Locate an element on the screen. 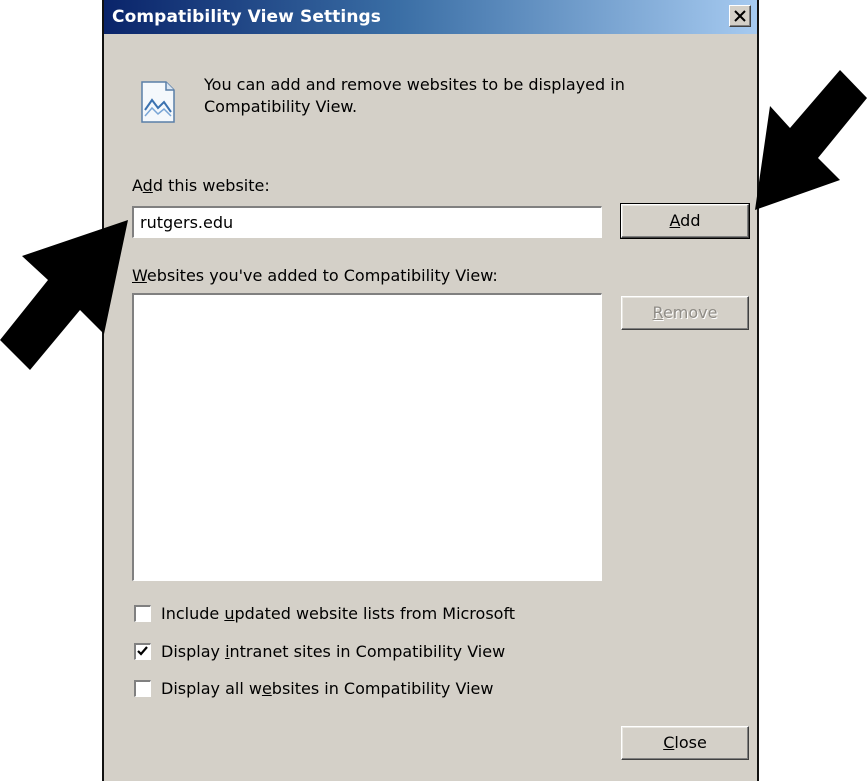 This screenshot has height=781, width=867. add-website-label-rest: d this website: is located at coordinates (211, 185).